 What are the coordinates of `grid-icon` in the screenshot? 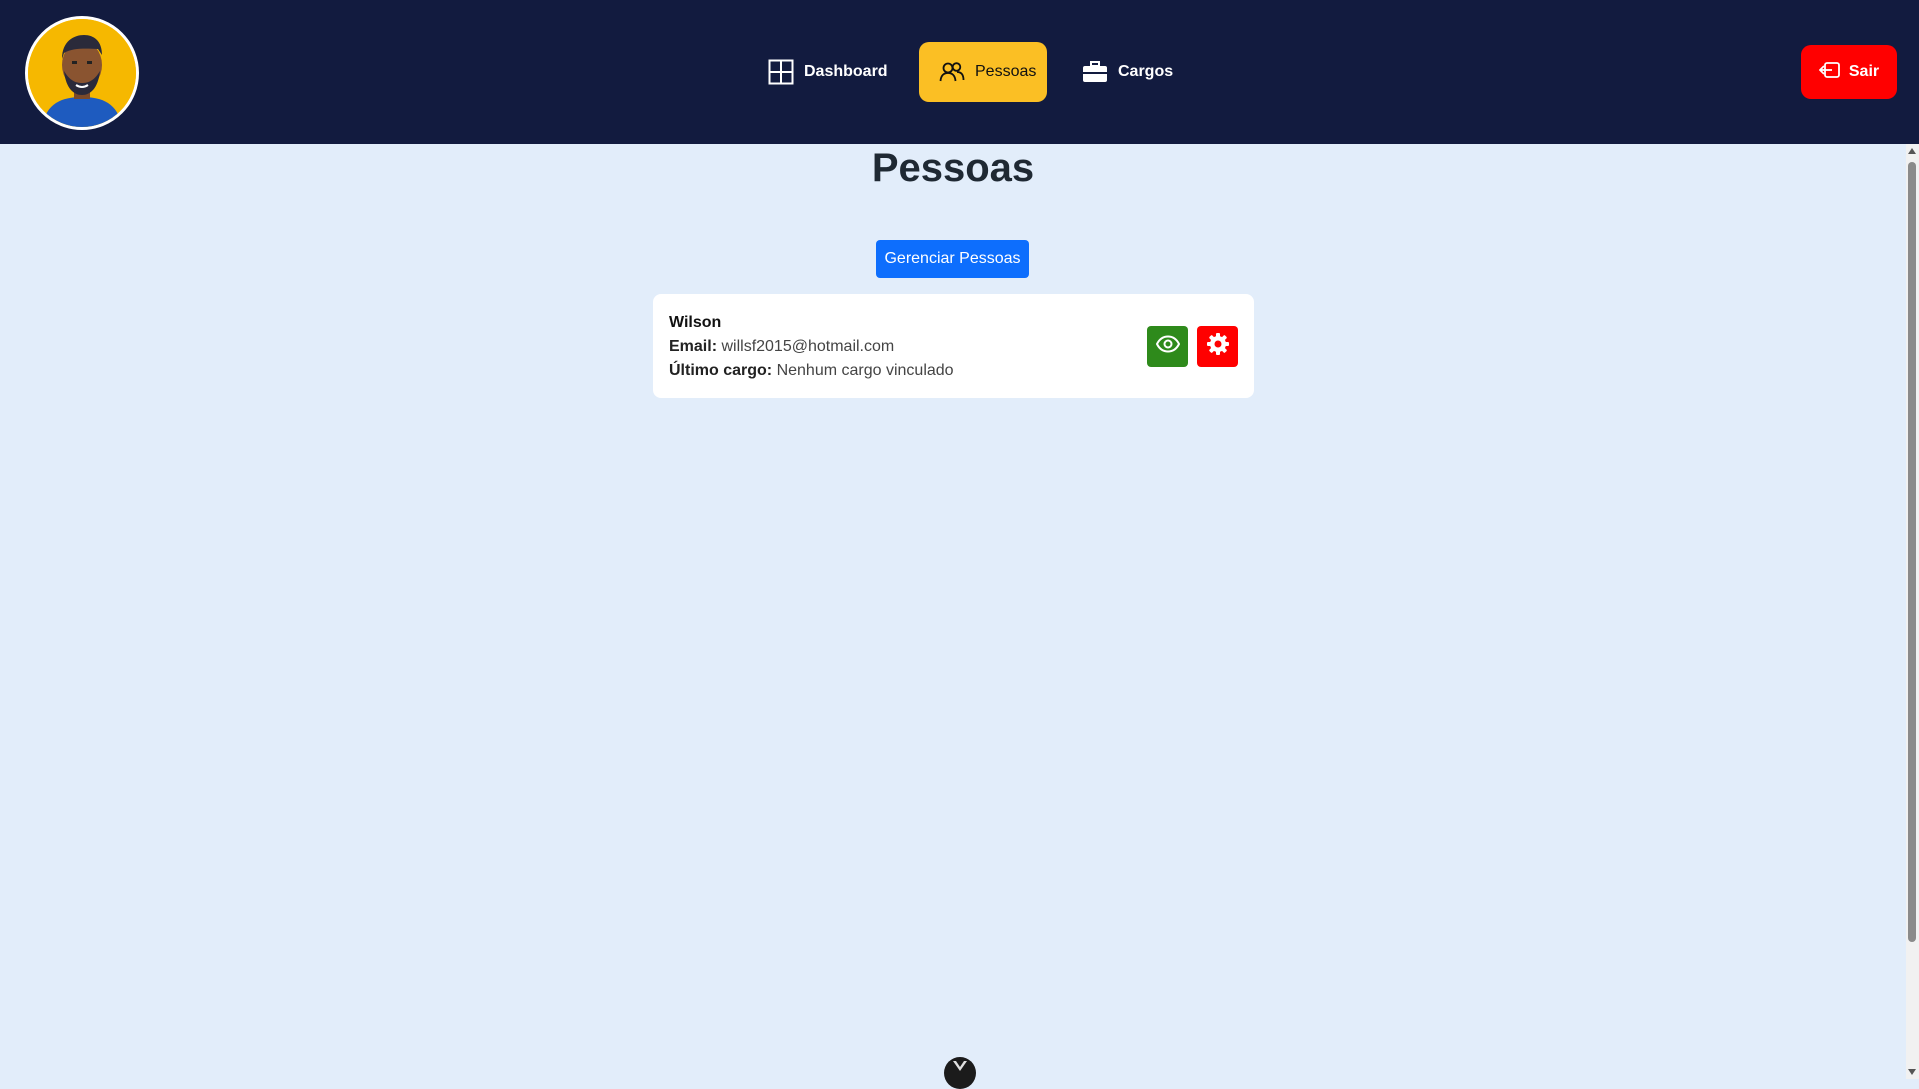 It's located at (781, 72).